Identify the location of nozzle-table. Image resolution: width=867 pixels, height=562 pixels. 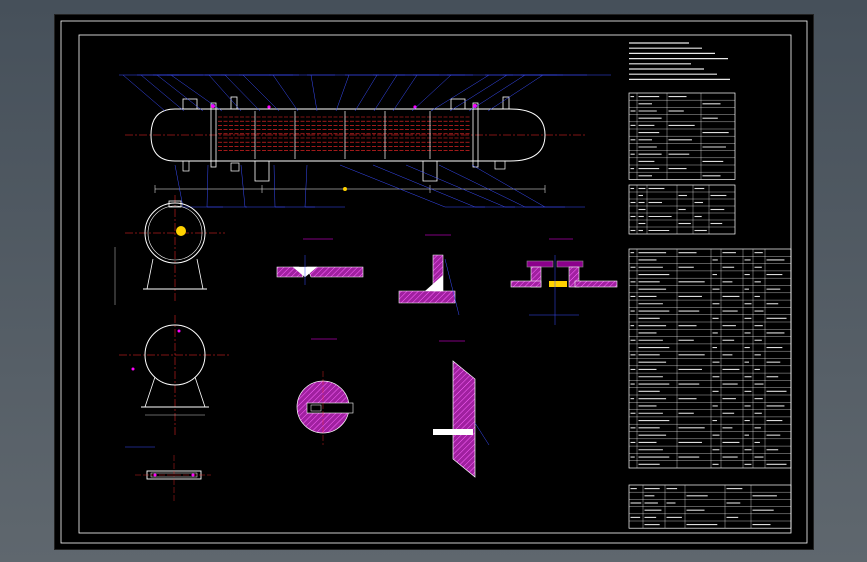
(682, 209).